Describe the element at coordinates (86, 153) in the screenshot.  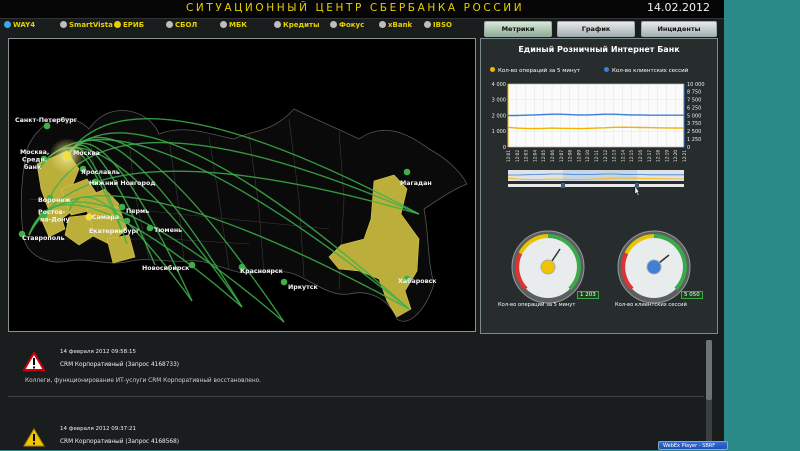
I see `city-label: Москва` at that location.